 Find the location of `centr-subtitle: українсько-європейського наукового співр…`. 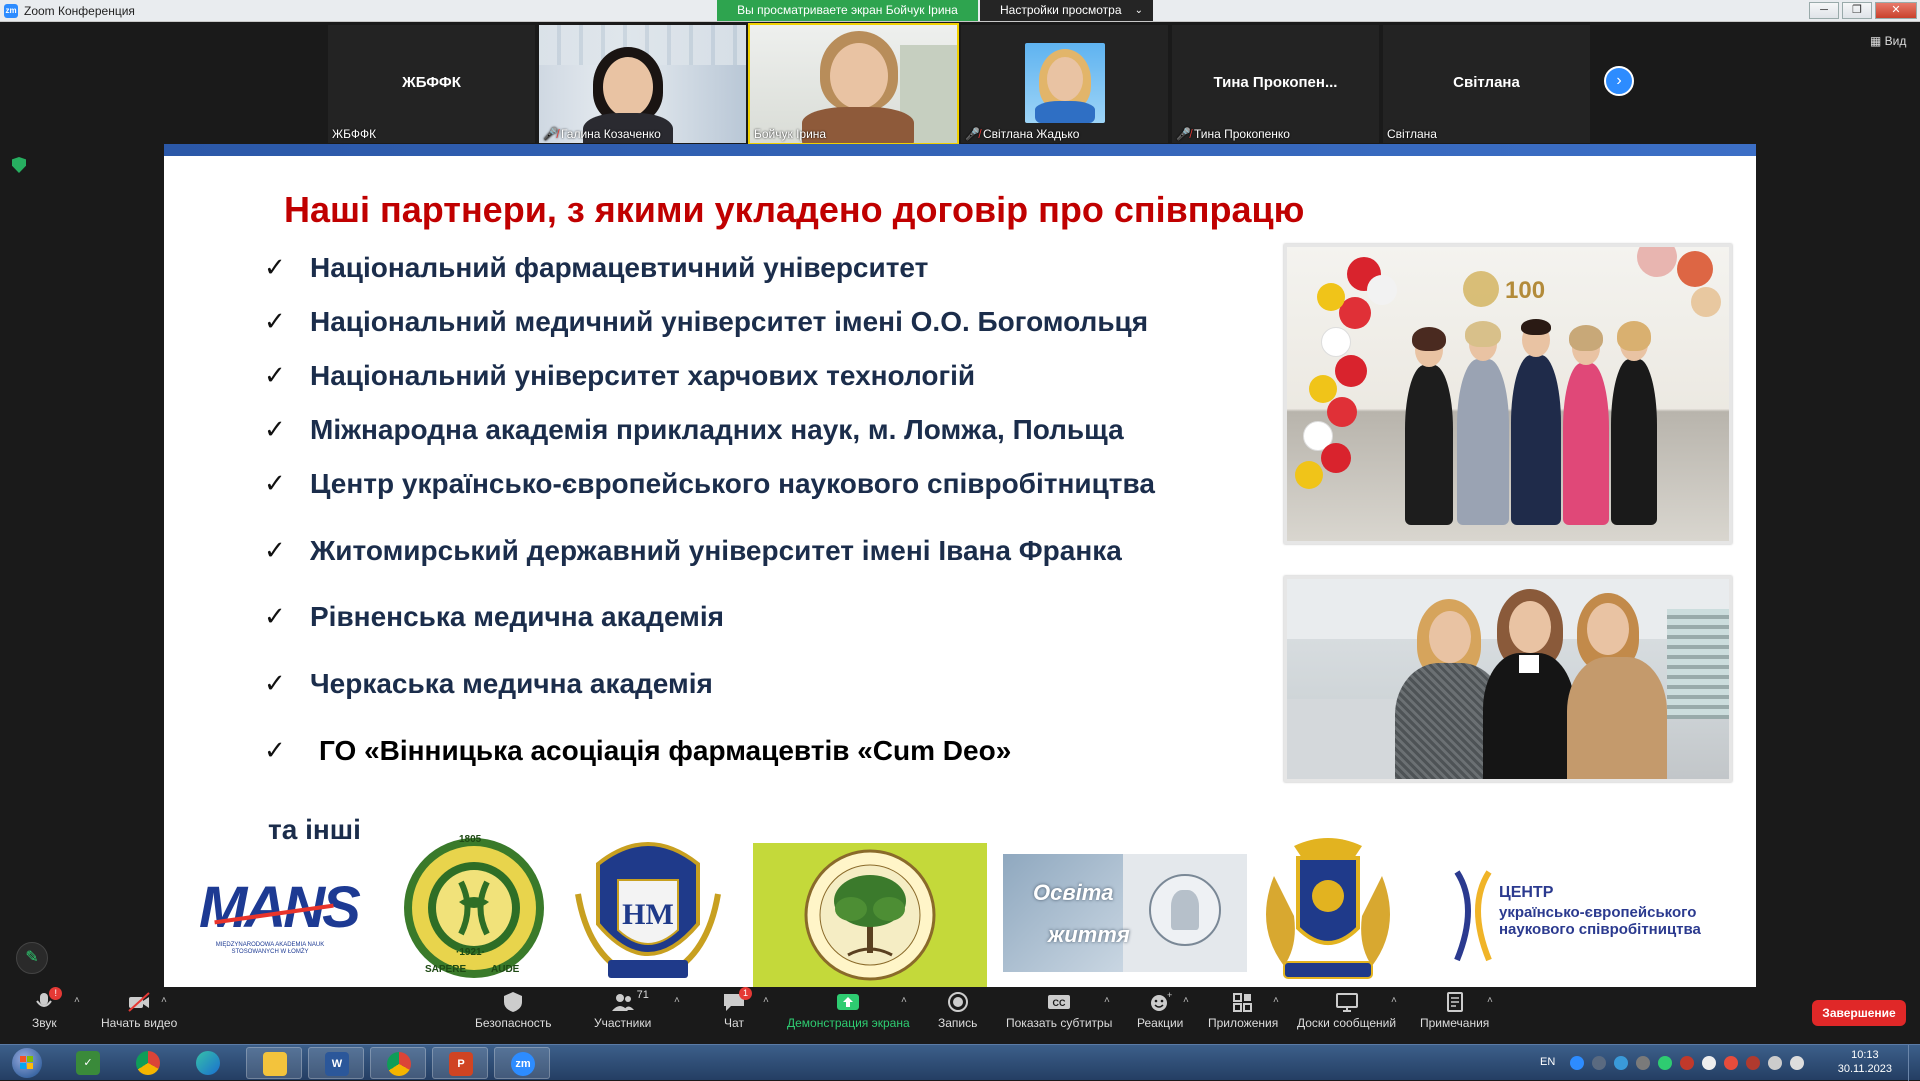

centr-subtitle: українсько-європейського наукового співр… is located at coordinates (1600, 921).